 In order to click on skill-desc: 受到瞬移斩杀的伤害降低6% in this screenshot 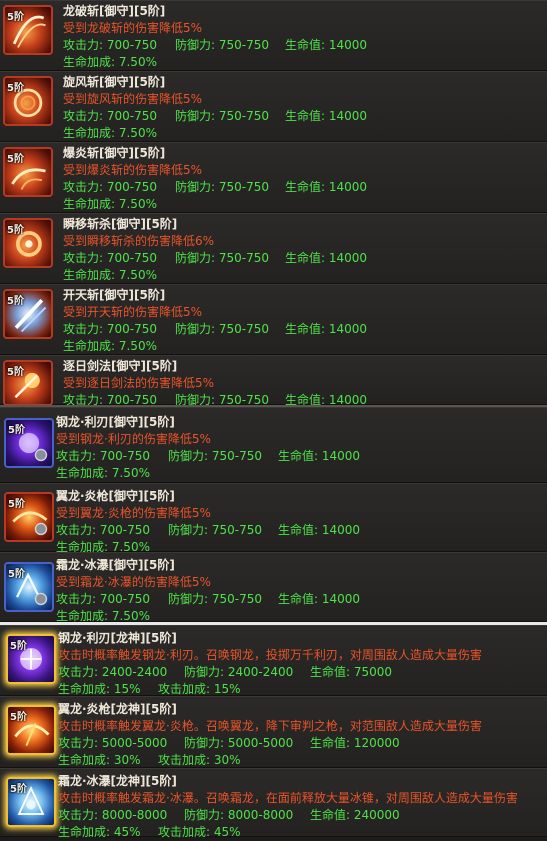, I will do `click(139, 241)`.